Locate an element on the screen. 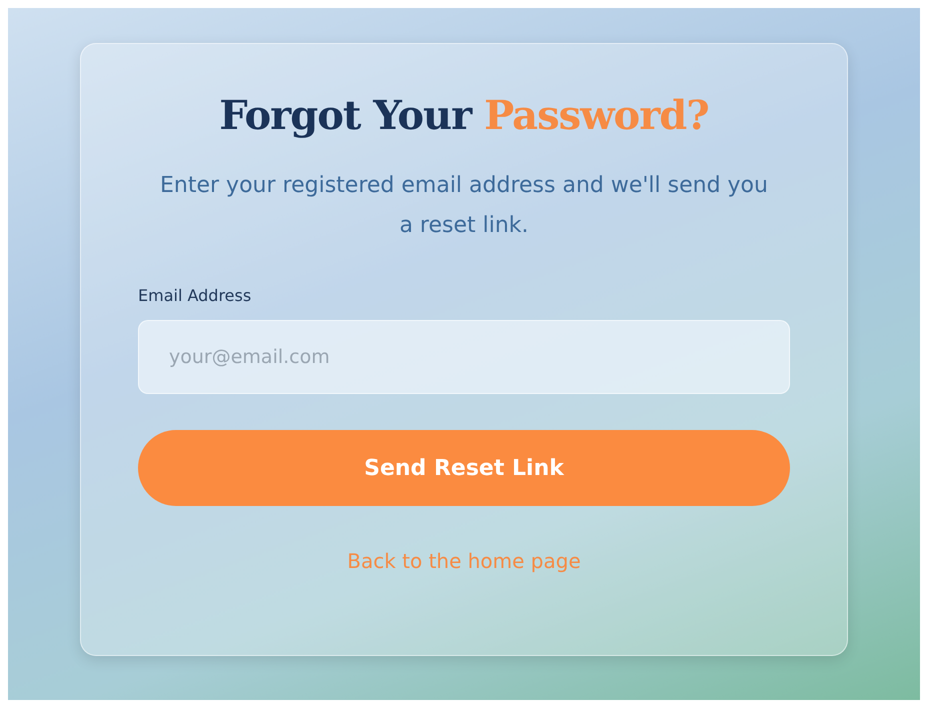 Image resolution: width=928 pixels, height=709 pixels. back-home-link: Back to the home page is located at coordinates (464, 561).